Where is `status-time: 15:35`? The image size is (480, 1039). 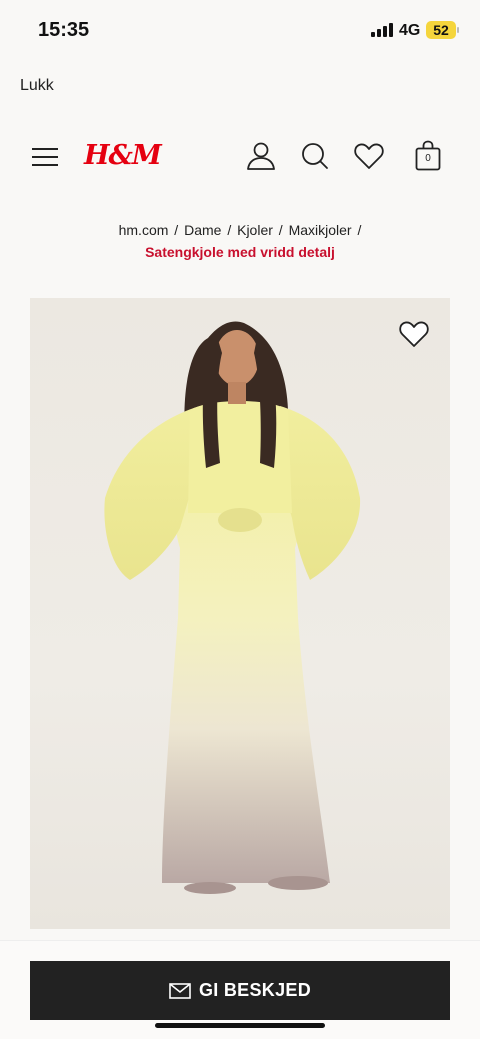 status-time: 15:35 is located at coordinates (64, 30).